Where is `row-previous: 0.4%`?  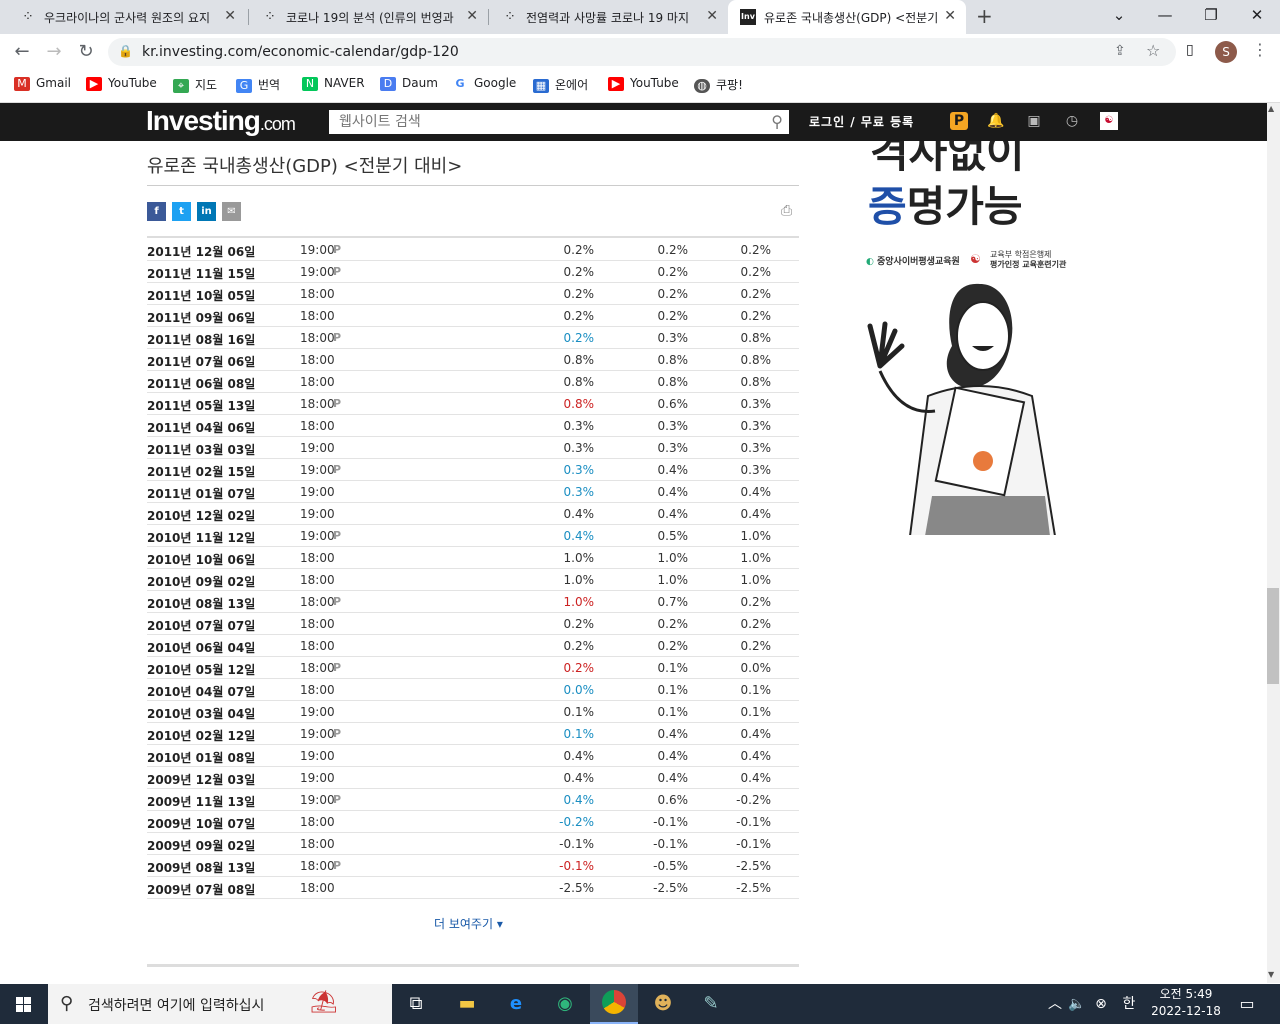 row-previous: 0.4% is located at coordinates (756, 514).